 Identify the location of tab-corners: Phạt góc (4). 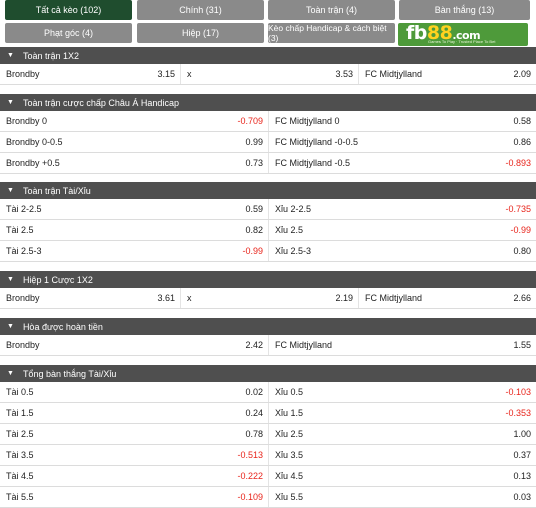
(68, 33).